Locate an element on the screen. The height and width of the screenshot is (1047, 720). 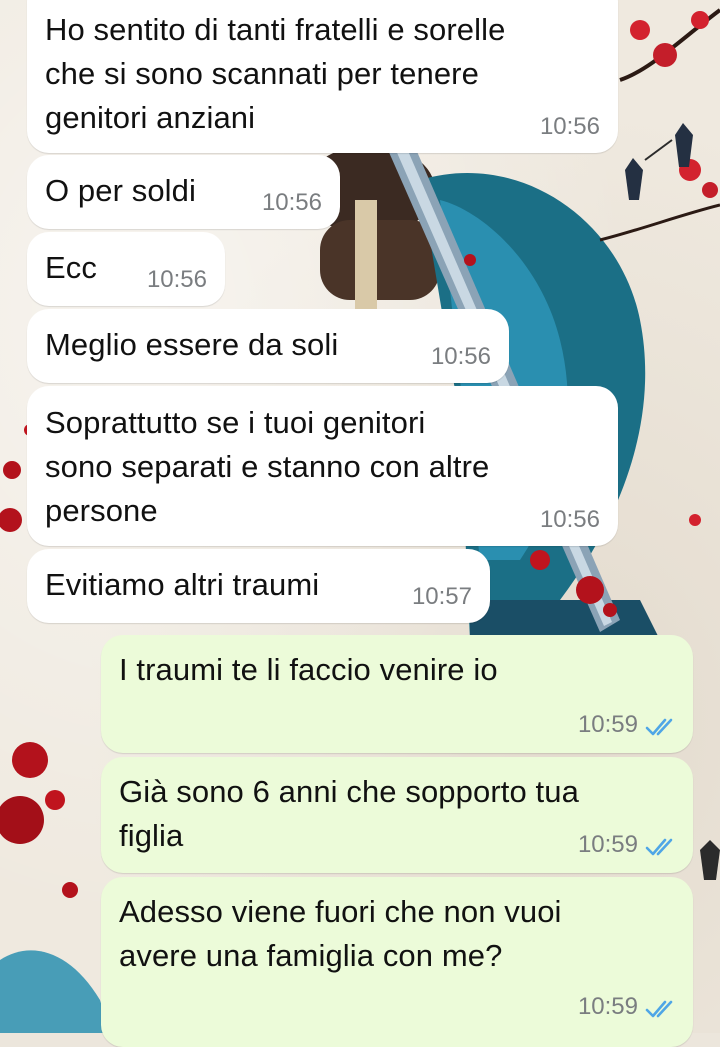
message-bubble-incoming: Ecc 10:56 is located at coordinates (126, 269).